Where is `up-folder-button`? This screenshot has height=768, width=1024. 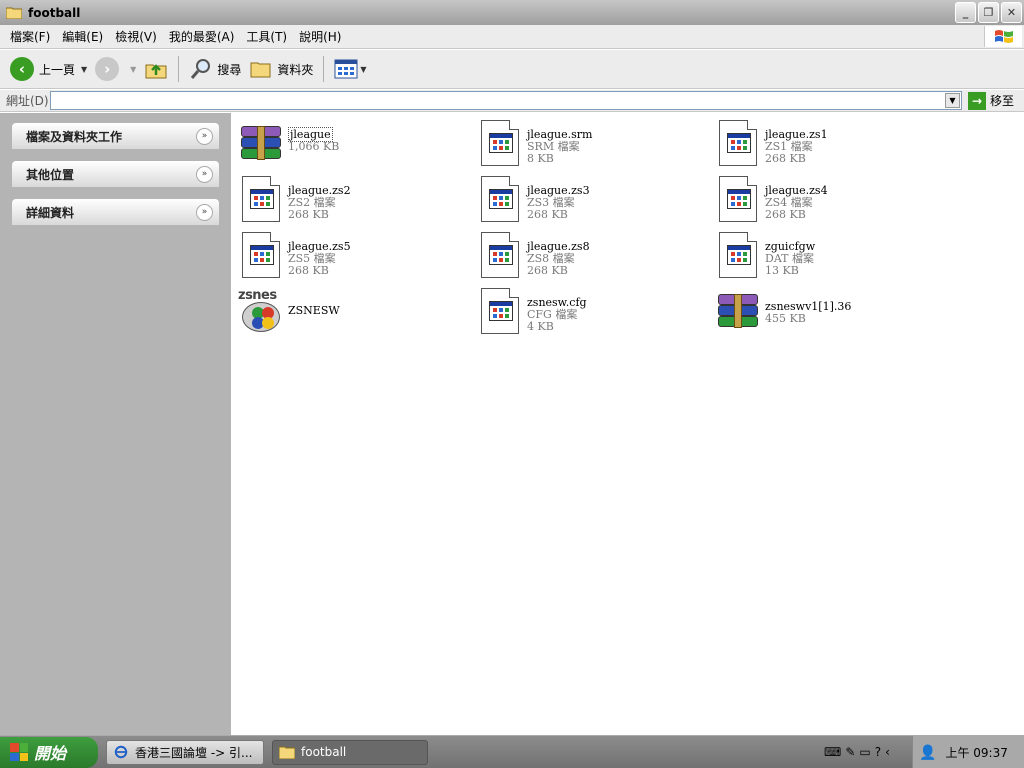 up-folder-button is located at coordinates (156, 69).